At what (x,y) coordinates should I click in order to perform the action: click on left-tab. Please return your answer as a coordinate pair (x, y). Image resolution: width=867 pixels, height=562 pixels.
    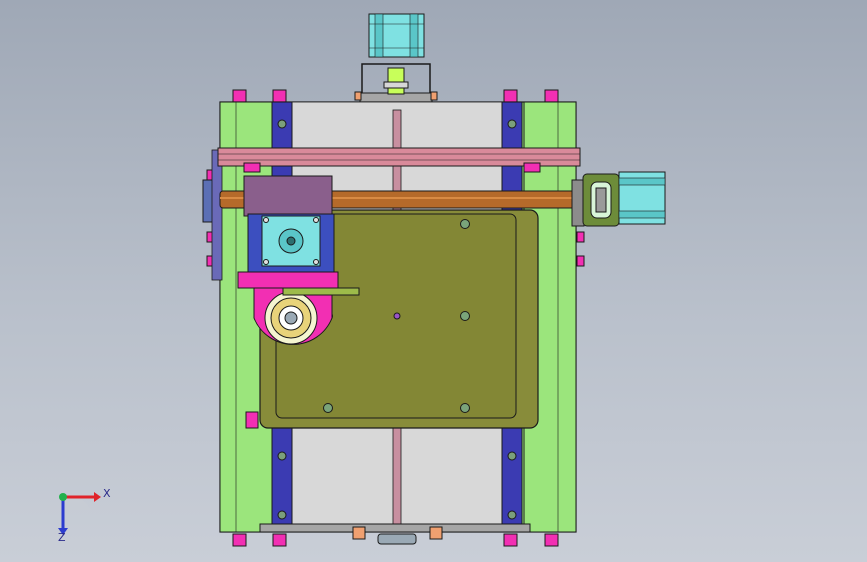
    Looking at the image, I should click on (252, 420).